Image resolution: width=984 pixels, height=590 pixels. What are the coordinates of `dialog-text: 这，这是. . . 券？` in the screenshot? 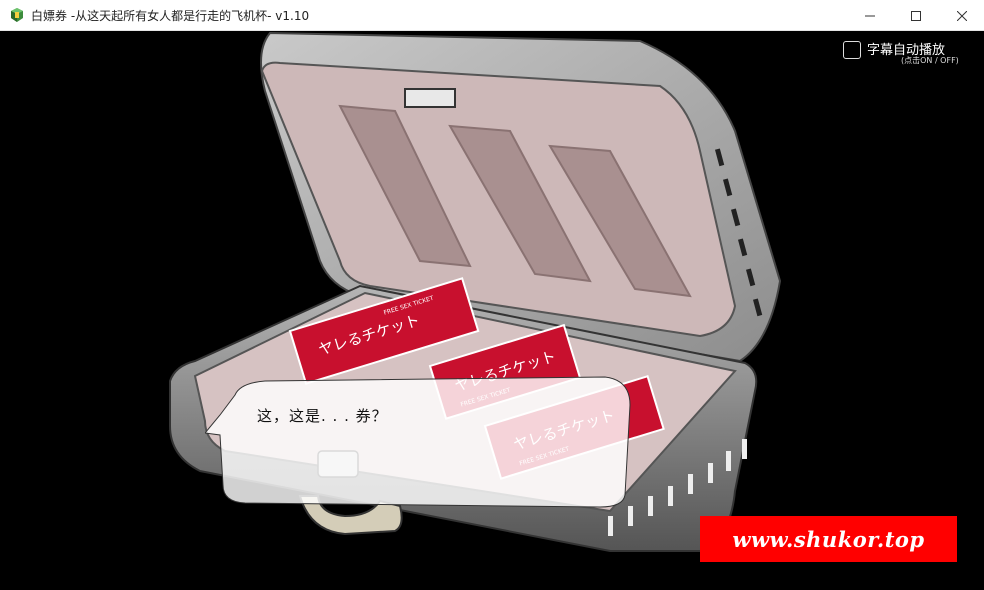 It's located at (322, 416).